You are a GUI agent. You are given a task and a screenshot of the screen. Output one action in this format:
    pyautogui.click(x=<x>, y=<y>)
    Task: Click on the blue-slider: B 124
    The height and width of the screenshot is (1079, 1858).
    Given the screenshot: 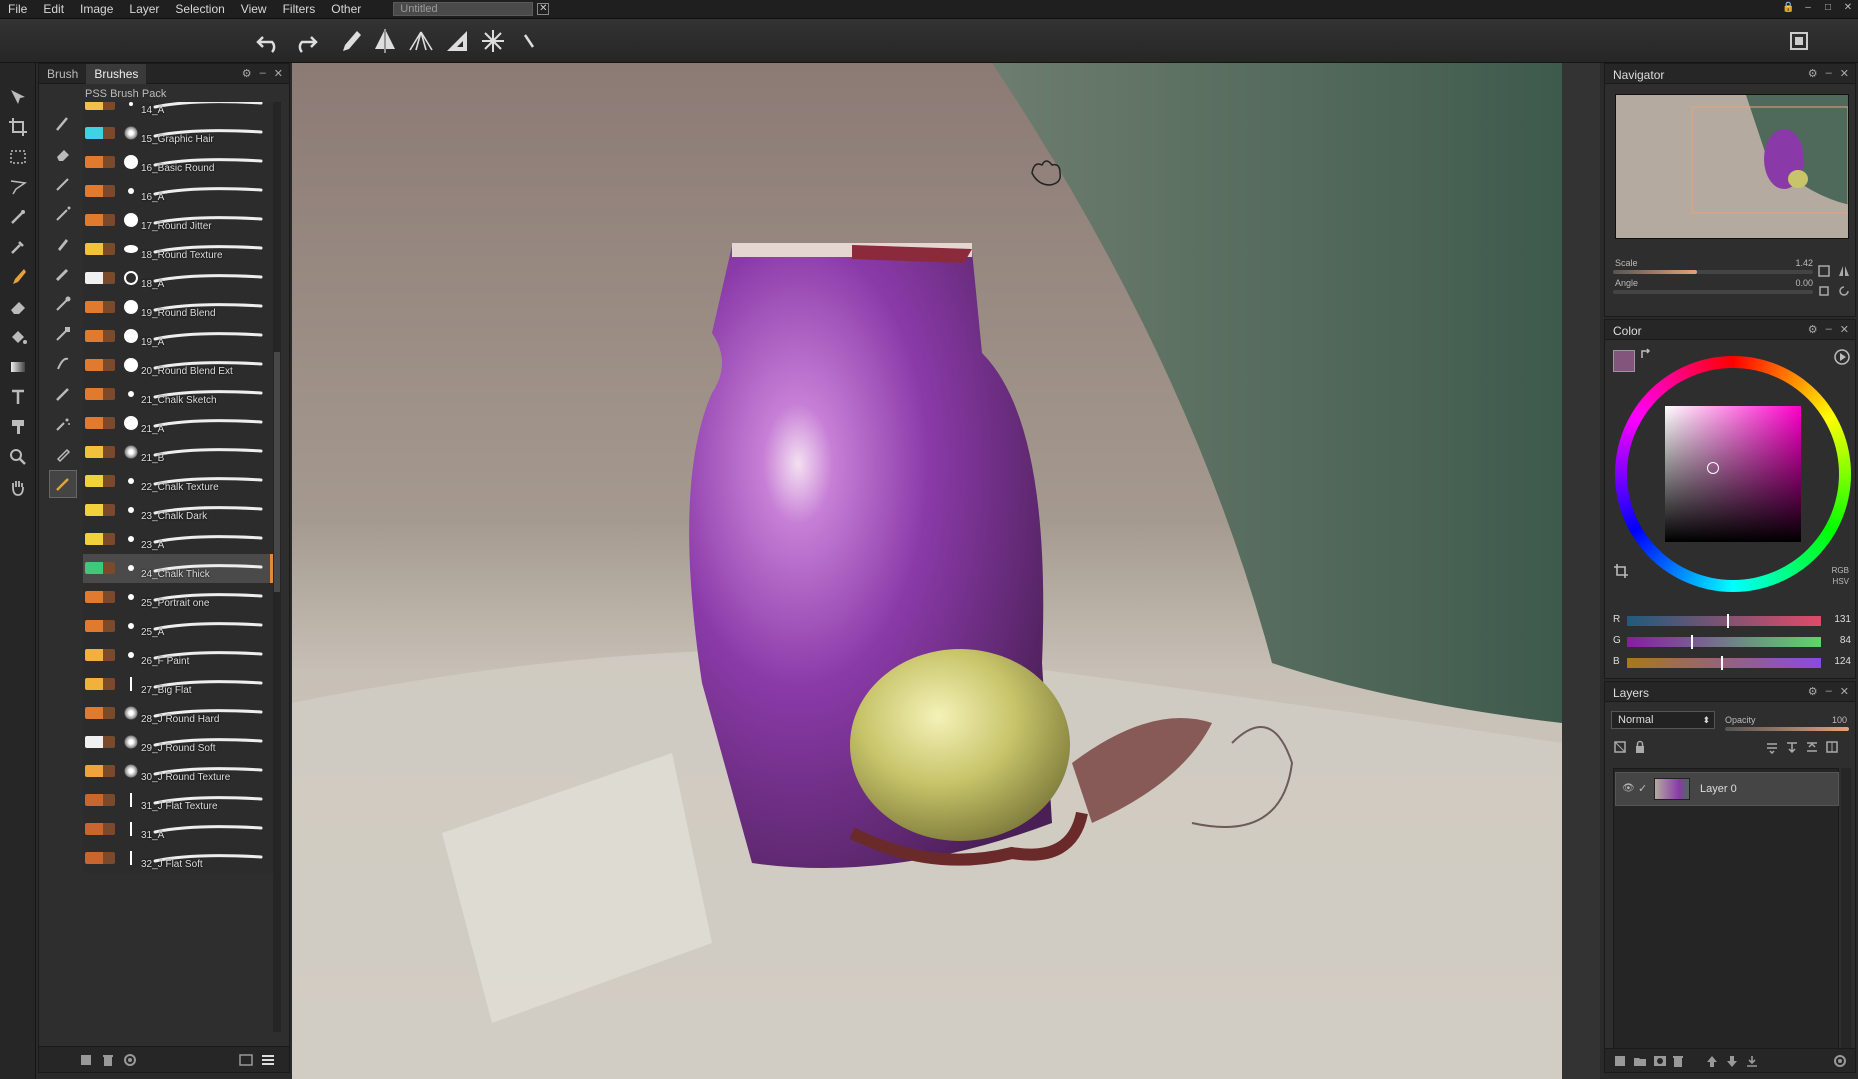 What is the action you would take?
    pyautogui.click(x=1733, y=663)
    